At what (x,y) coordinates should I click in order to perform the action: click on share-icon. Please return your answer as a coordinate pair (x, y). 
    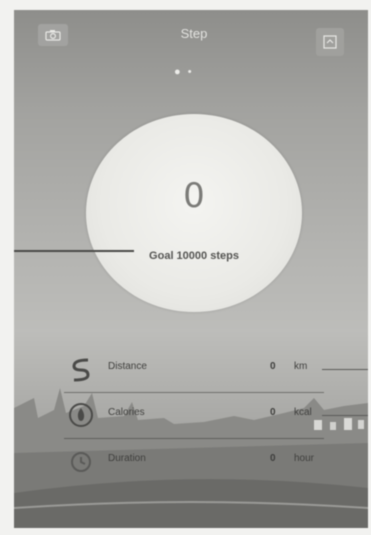
    Looking at the image, I should click on (330, 42).